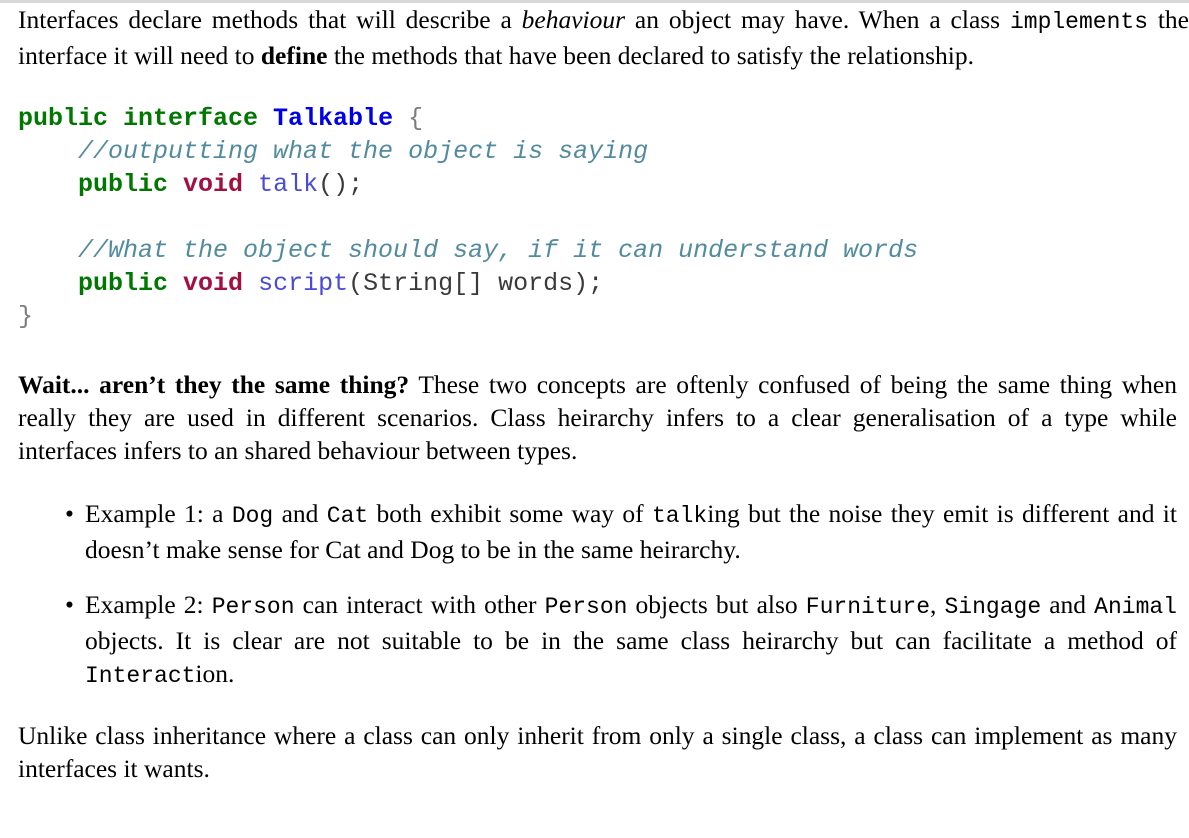  I want to click on code-token-comment: //outputting what the object is saying, so click(333, 151).